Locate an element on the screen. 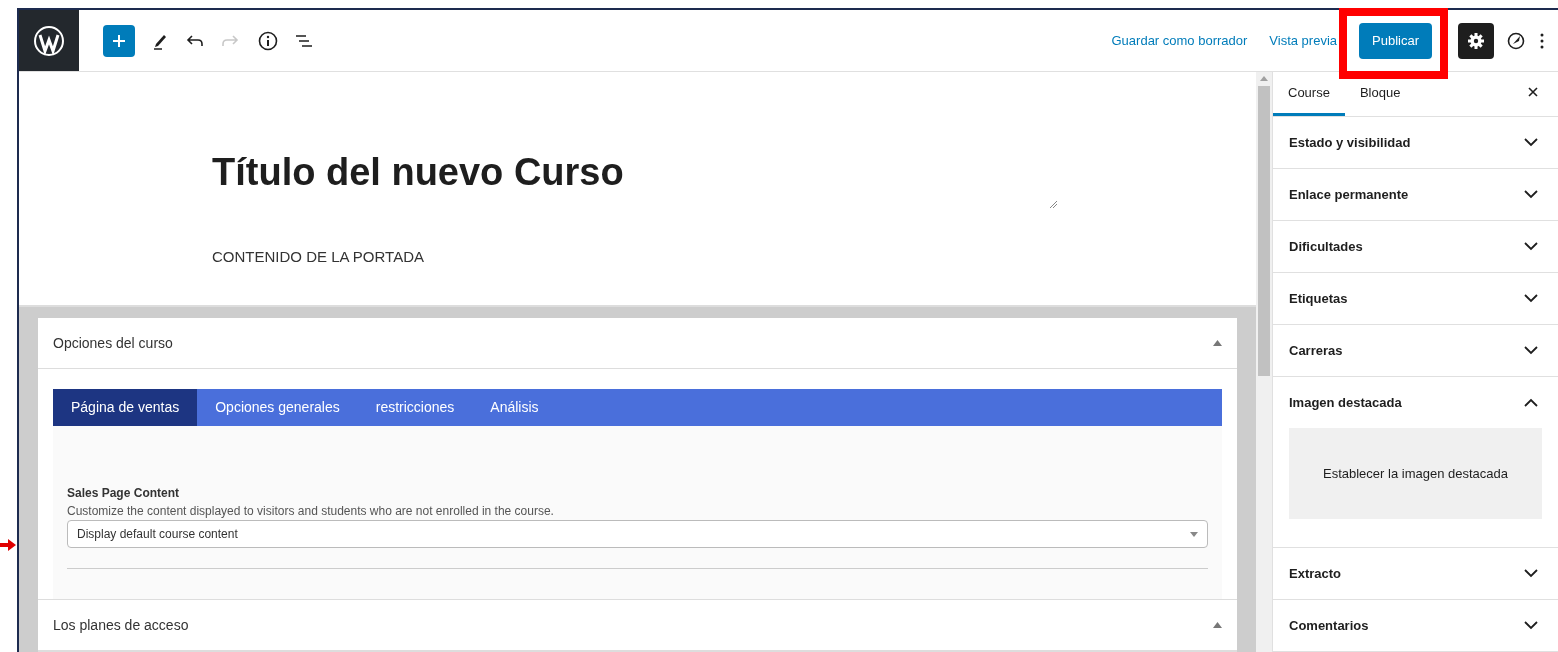  panel-header: Etiquetas is located at coordinates (1415, 298).